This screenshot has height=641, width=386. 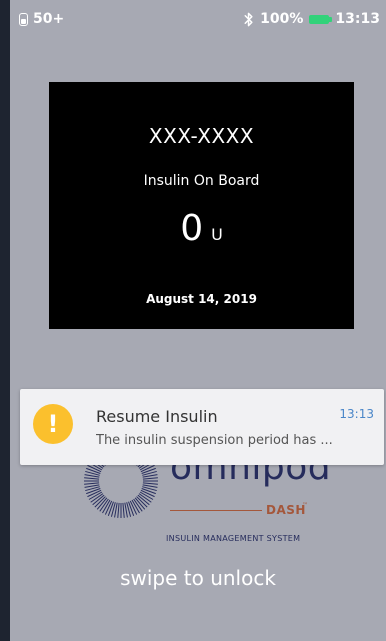 What do you see at coordinates (201, 136) in the screenshot?
I see `pod-id: XXX-XXXX` at bounding box center [201, 136].